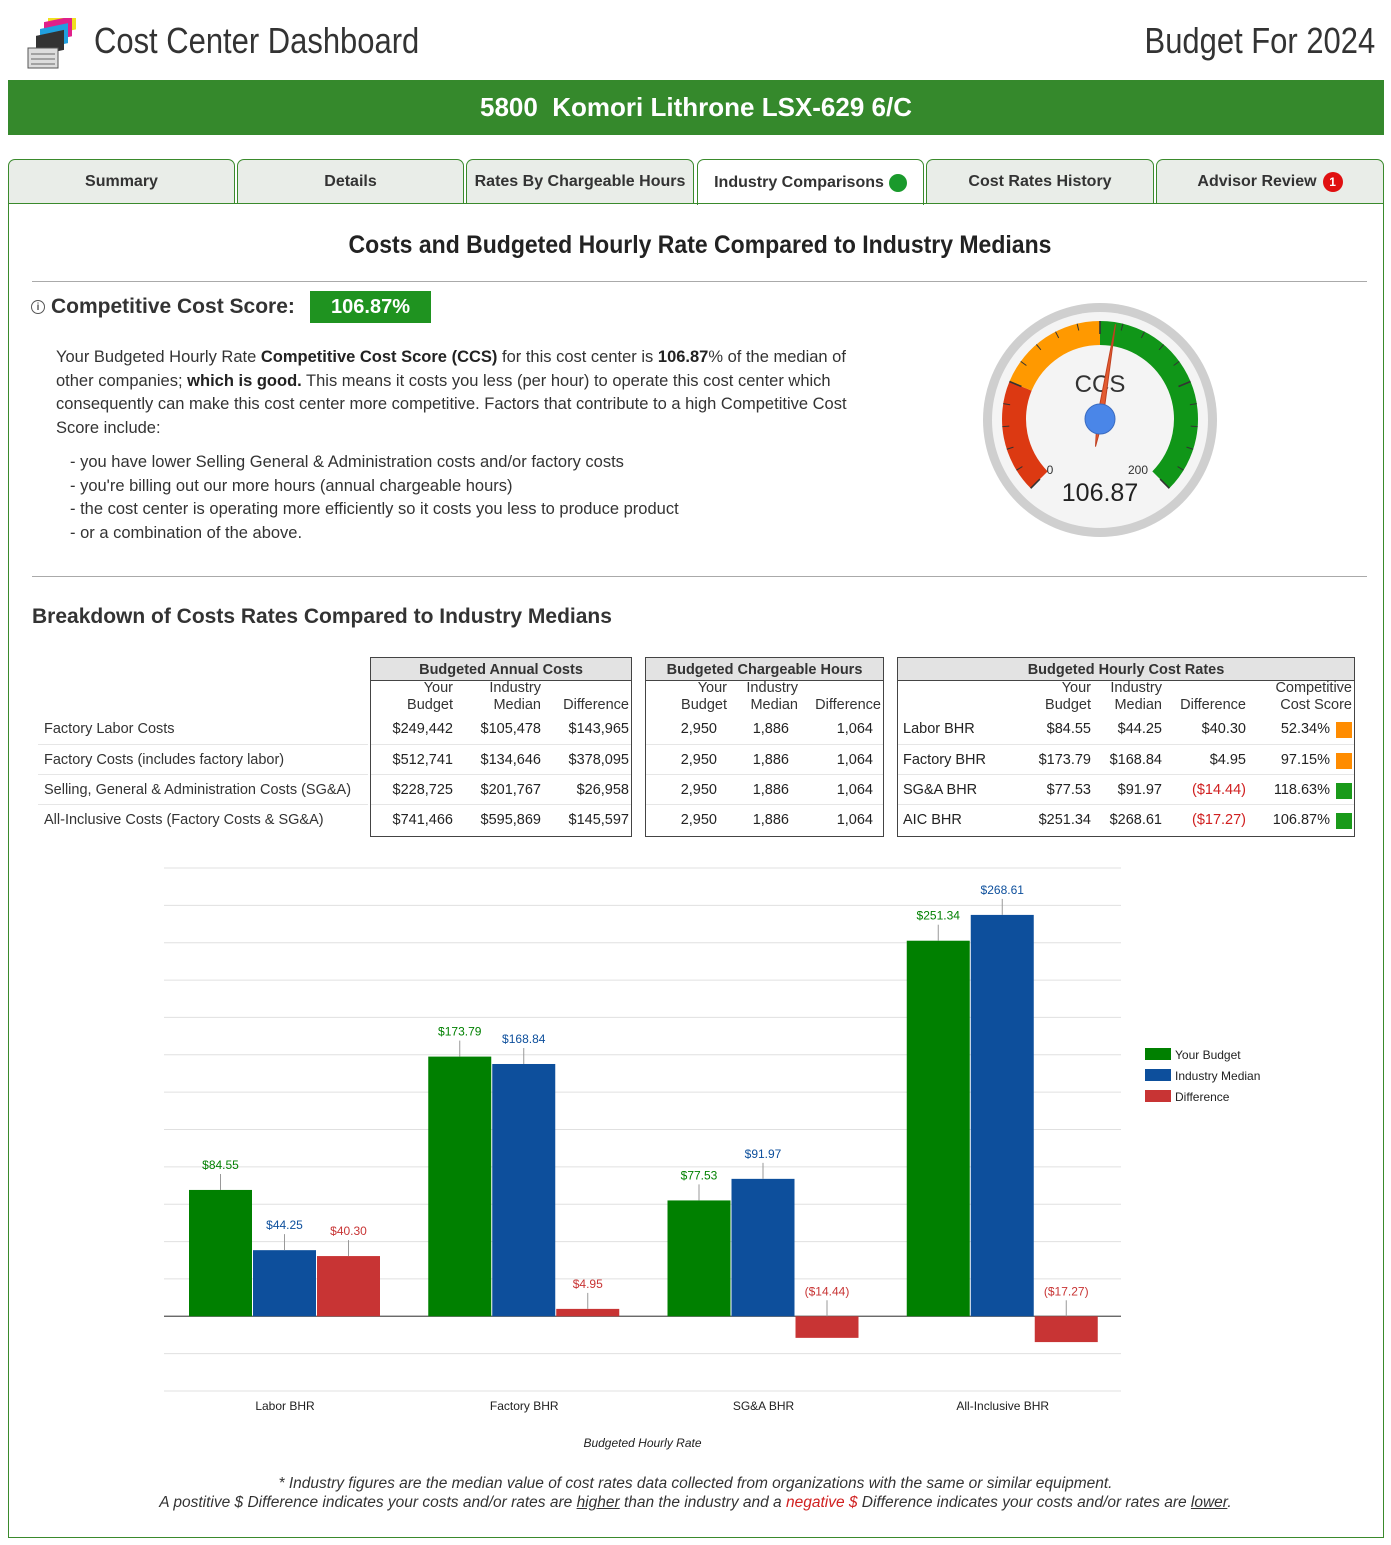  What do you see at coordinates (158, 357) in the screenshot?
I see `text: Your Budgeted Hourly Rate` at bounding box center [158, 357].